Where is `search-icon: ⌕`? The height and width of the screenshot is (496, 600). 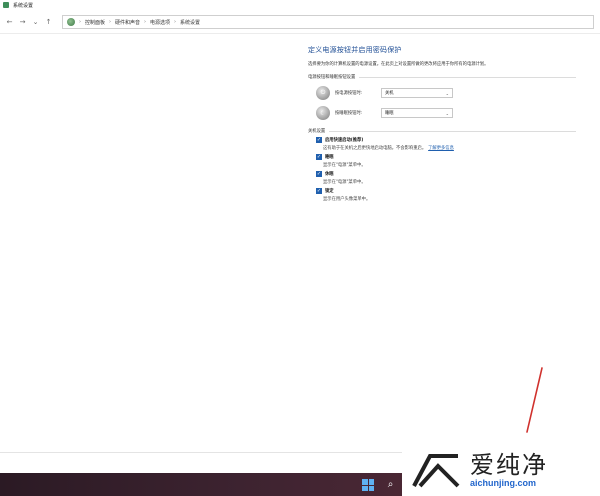
search-icon: ⌕ is located at coordinates (390, 484).